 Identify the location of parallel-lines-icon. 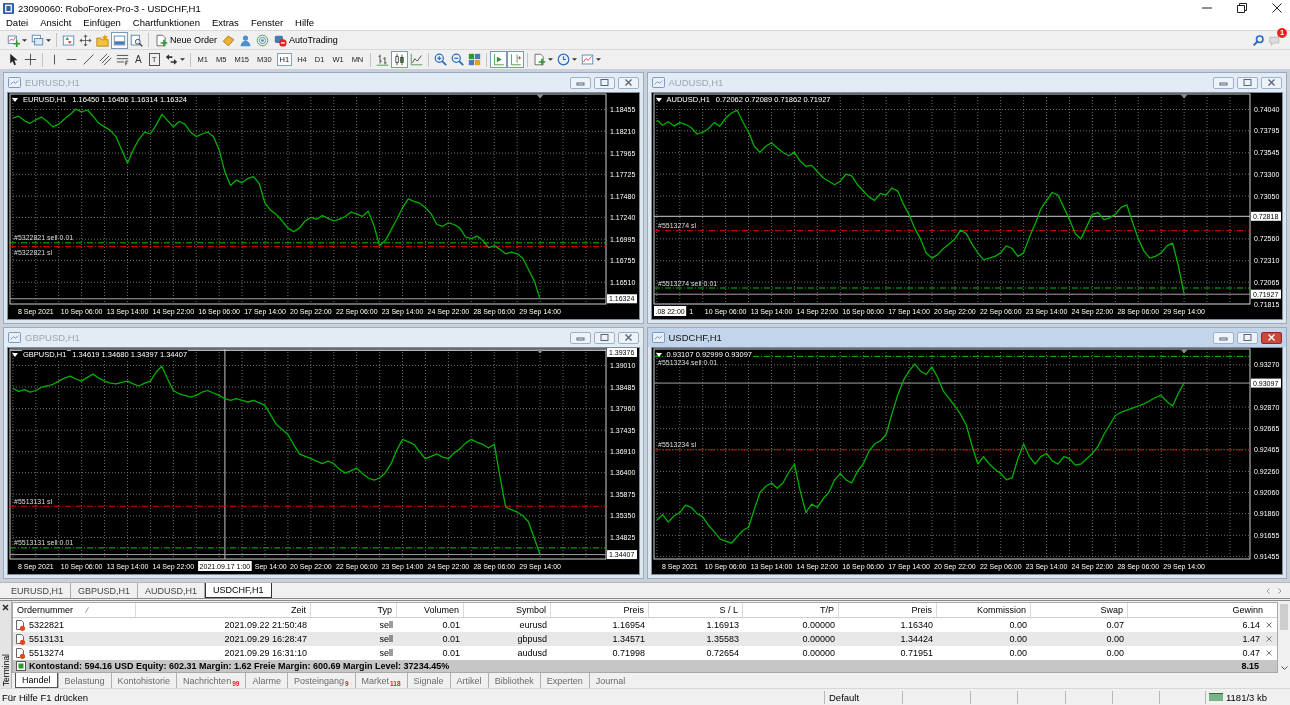
(105, 59).